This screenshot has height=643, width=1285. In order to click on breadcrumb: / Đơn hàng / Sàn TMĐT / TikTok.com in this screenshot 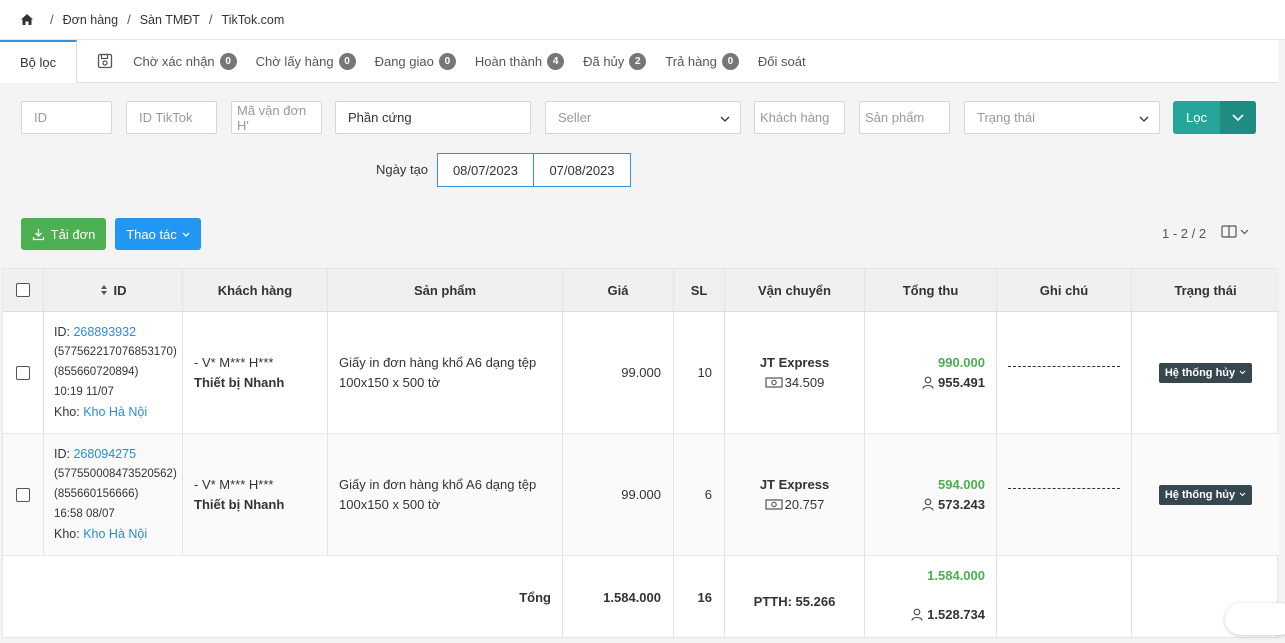, I will do `click(642, 20)`.